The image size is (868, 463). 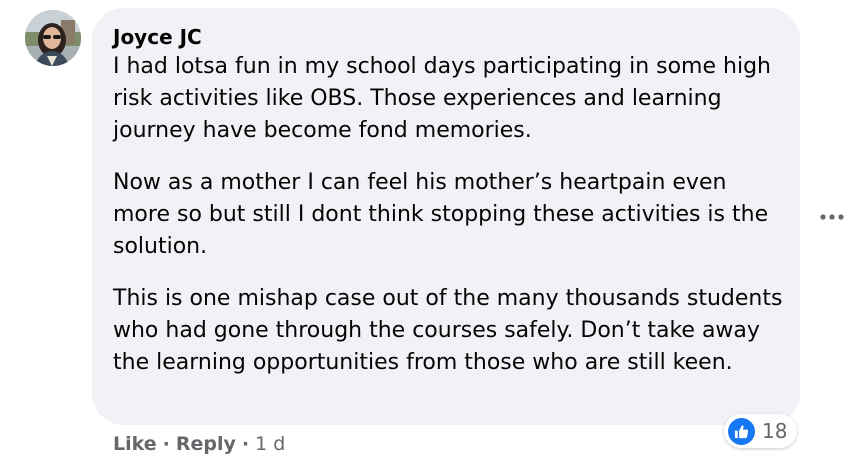 What do you see at coordinates (206, 444) in the screenshot?
I see `reply-button: Reply` at bounding box center [206, 444].